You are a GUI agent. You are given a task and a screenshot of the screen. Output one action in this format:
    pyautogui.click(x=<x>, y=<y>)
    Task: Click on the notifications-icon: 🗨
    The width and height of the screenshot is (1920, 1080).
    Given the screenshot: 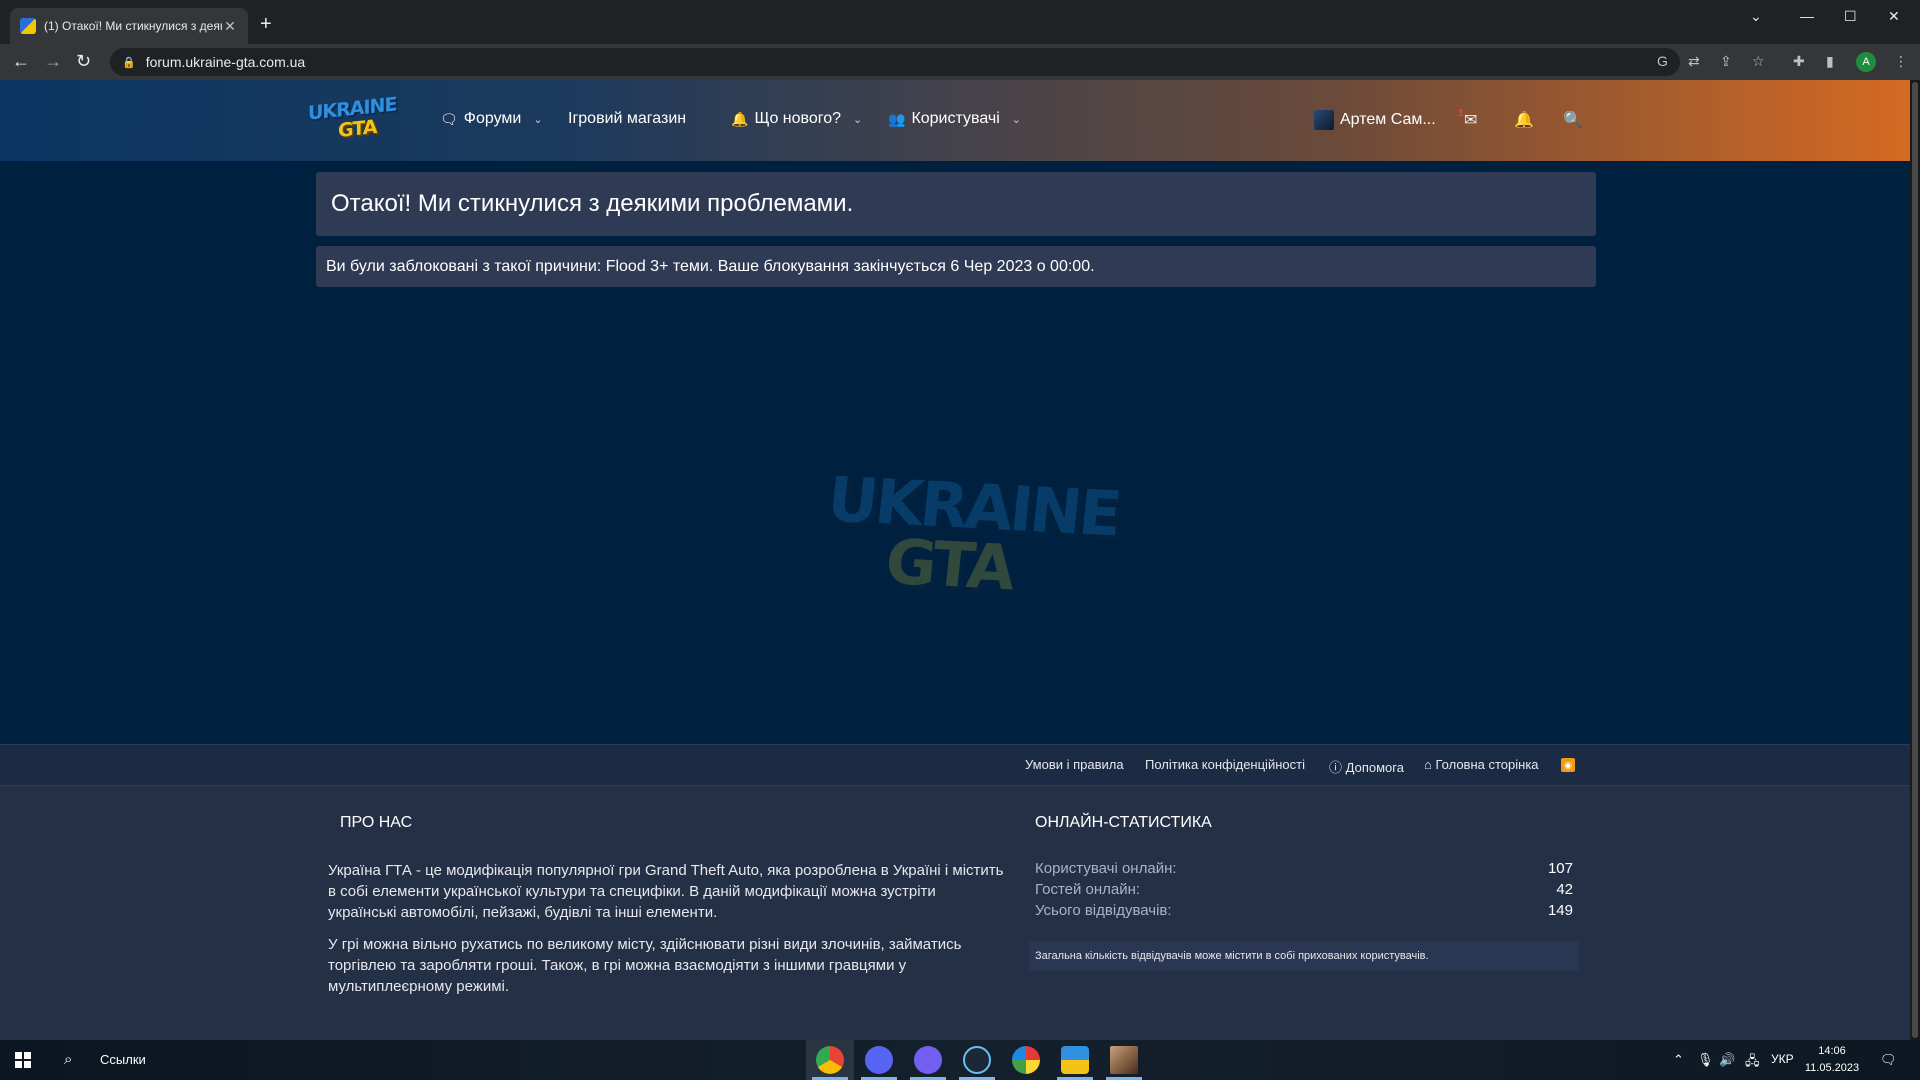 What is the action you would take?
    pyautogui.click(x=1888, y=1060)
    